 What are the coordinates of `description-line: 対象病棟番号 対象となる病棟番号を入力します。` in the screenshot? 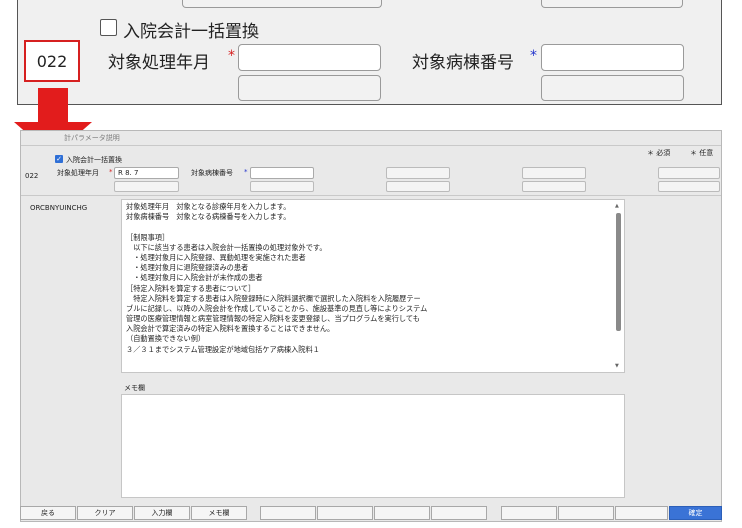 It's located at (208, 217).